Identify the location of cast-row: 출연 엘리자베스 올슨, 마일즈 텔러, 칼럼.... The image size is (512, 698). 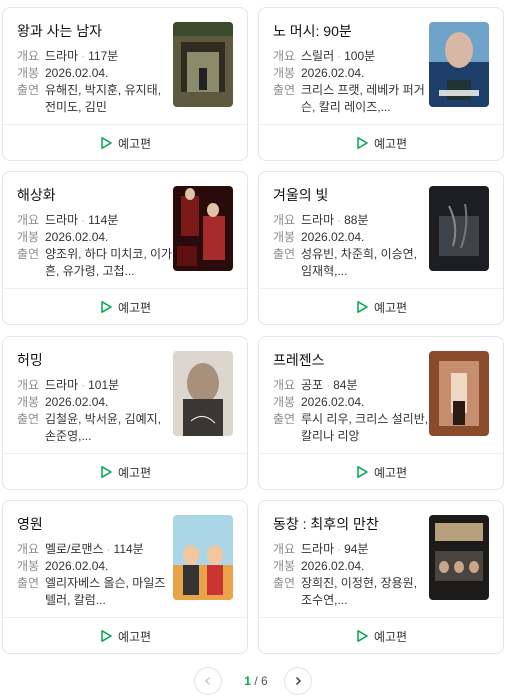
(95, 592).